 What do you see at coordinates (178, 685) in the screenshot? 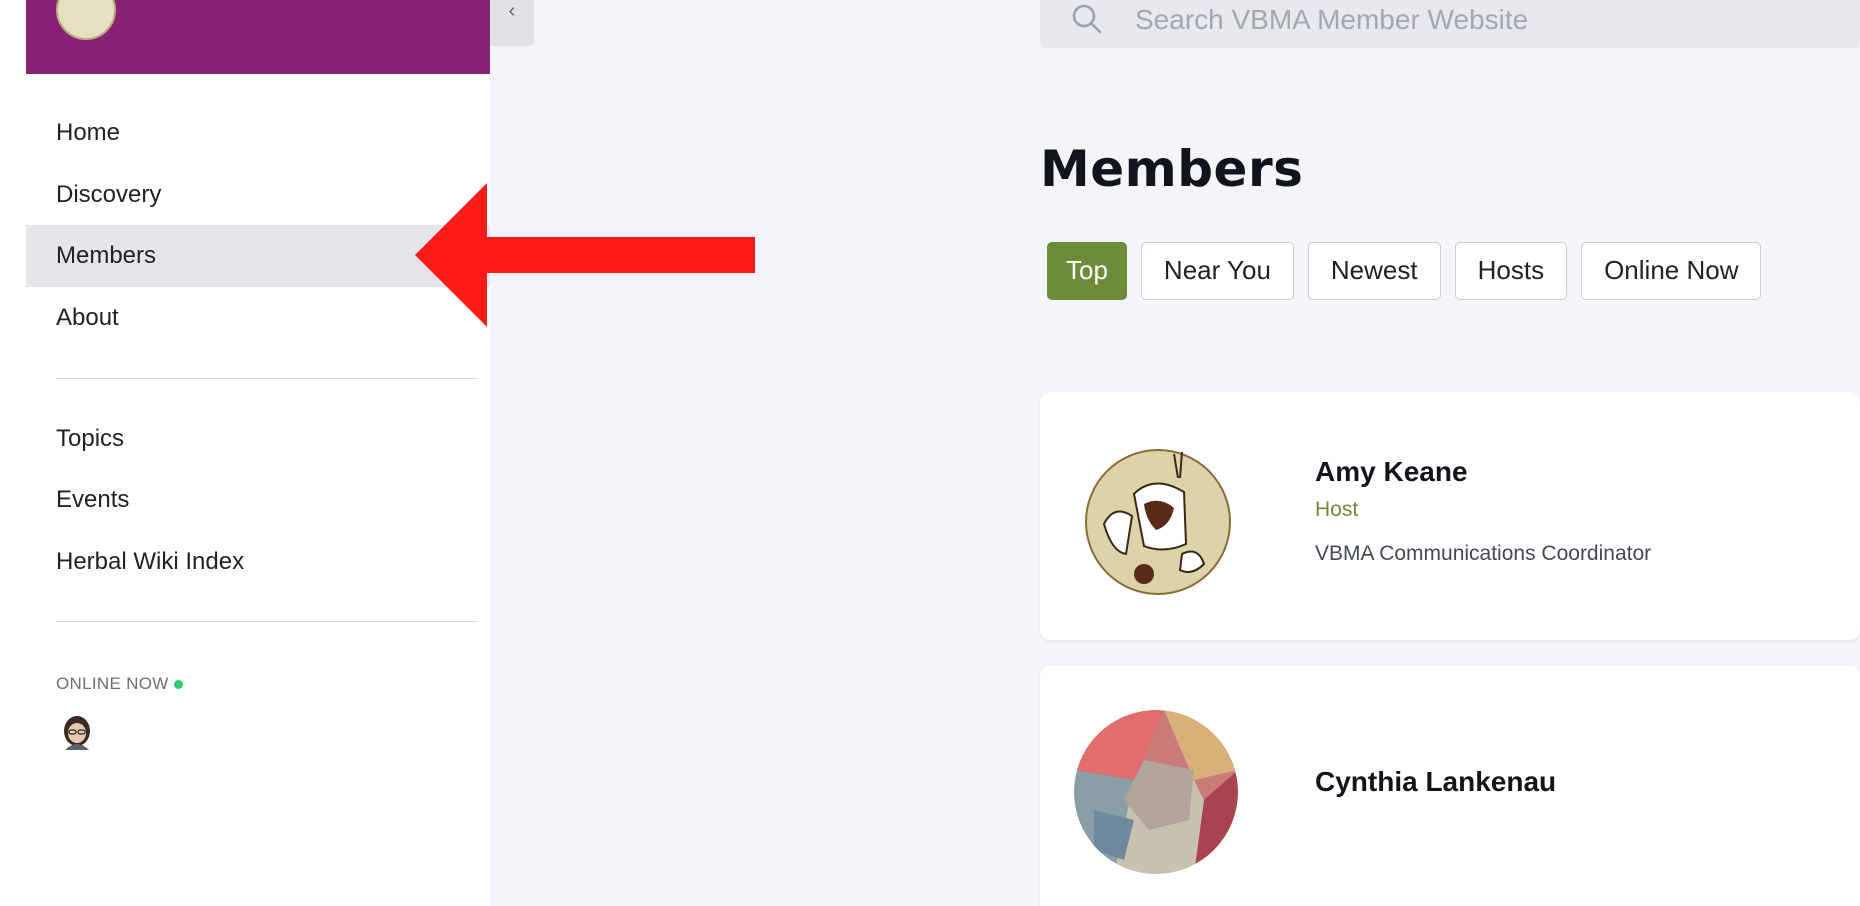
I see `online-status-dot` at bounding box center [178, 685].